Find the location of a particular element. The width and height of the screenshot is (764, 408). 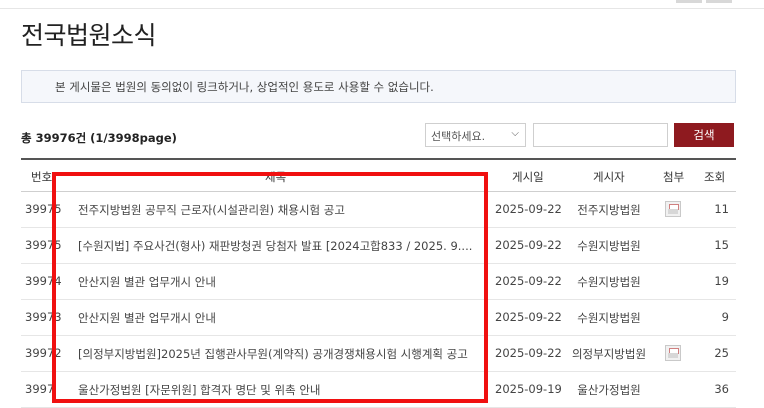

search-input is located at coordinates (600, 135).